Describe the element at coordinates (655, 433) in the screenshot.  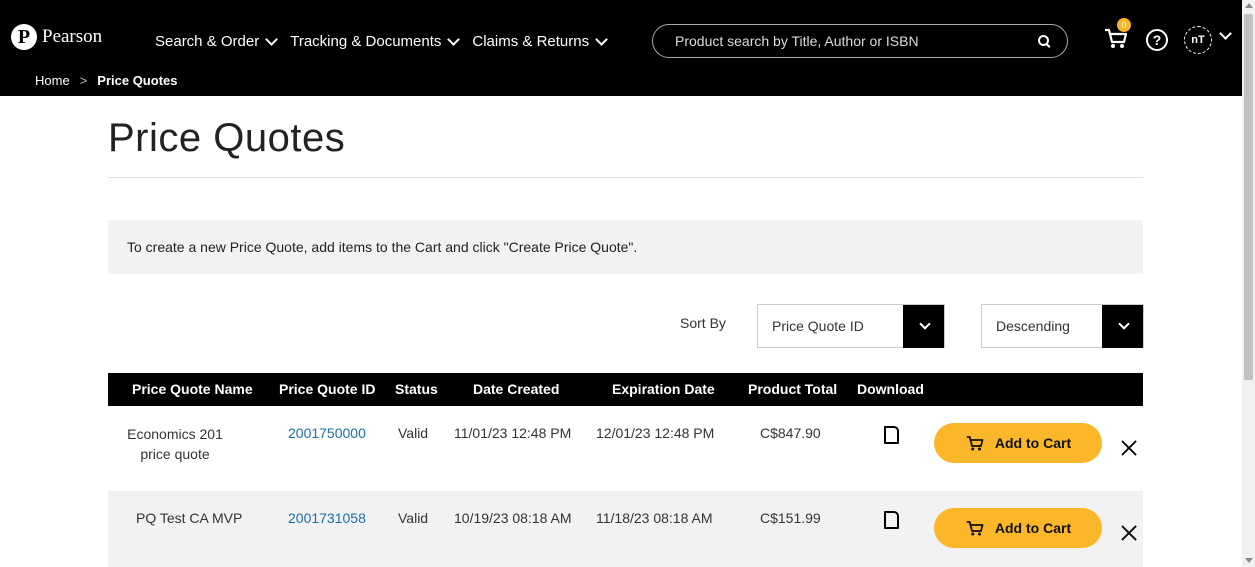
I see `expiration-date: 12/01/23 12:48 PM` at that location.